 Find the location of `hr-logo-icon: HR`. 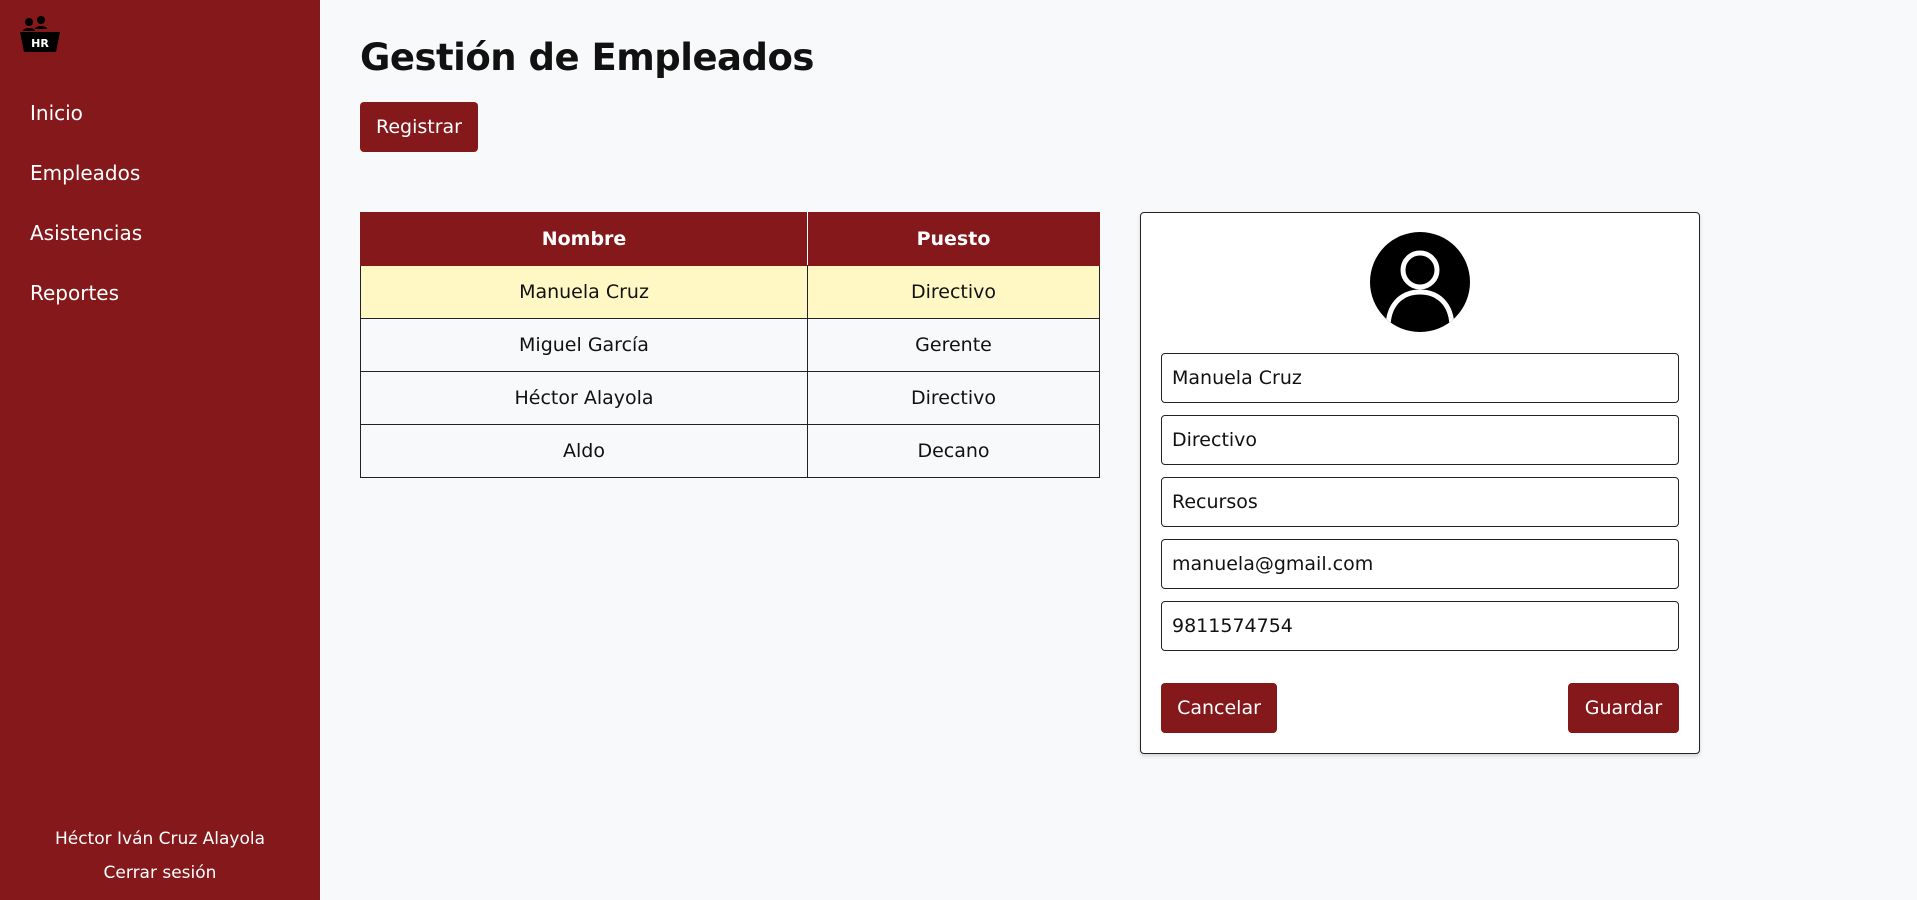

hr-logo-icon: HR is located at coordinates (40, 34).